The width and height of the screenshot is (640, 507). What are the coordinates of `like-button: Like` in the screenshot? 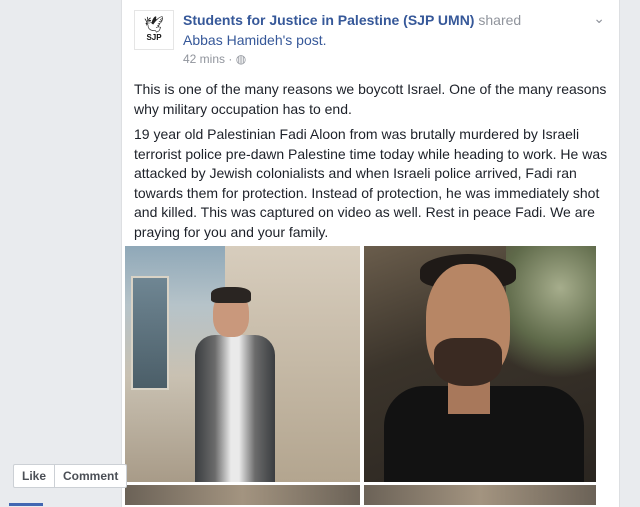 It's located at (34, 476).